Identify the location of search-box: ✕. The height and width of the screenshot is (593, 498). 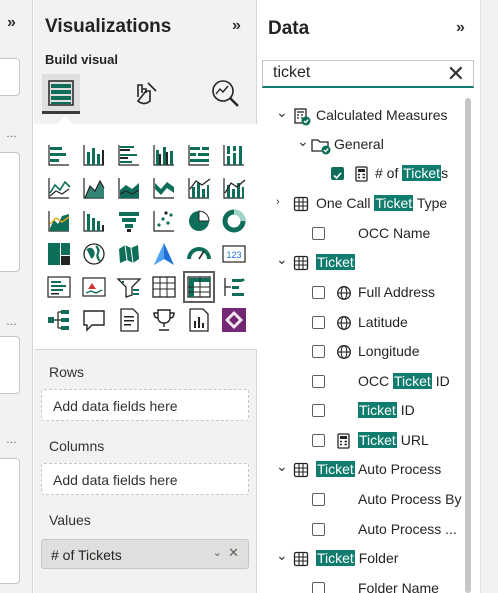
(368, 74).